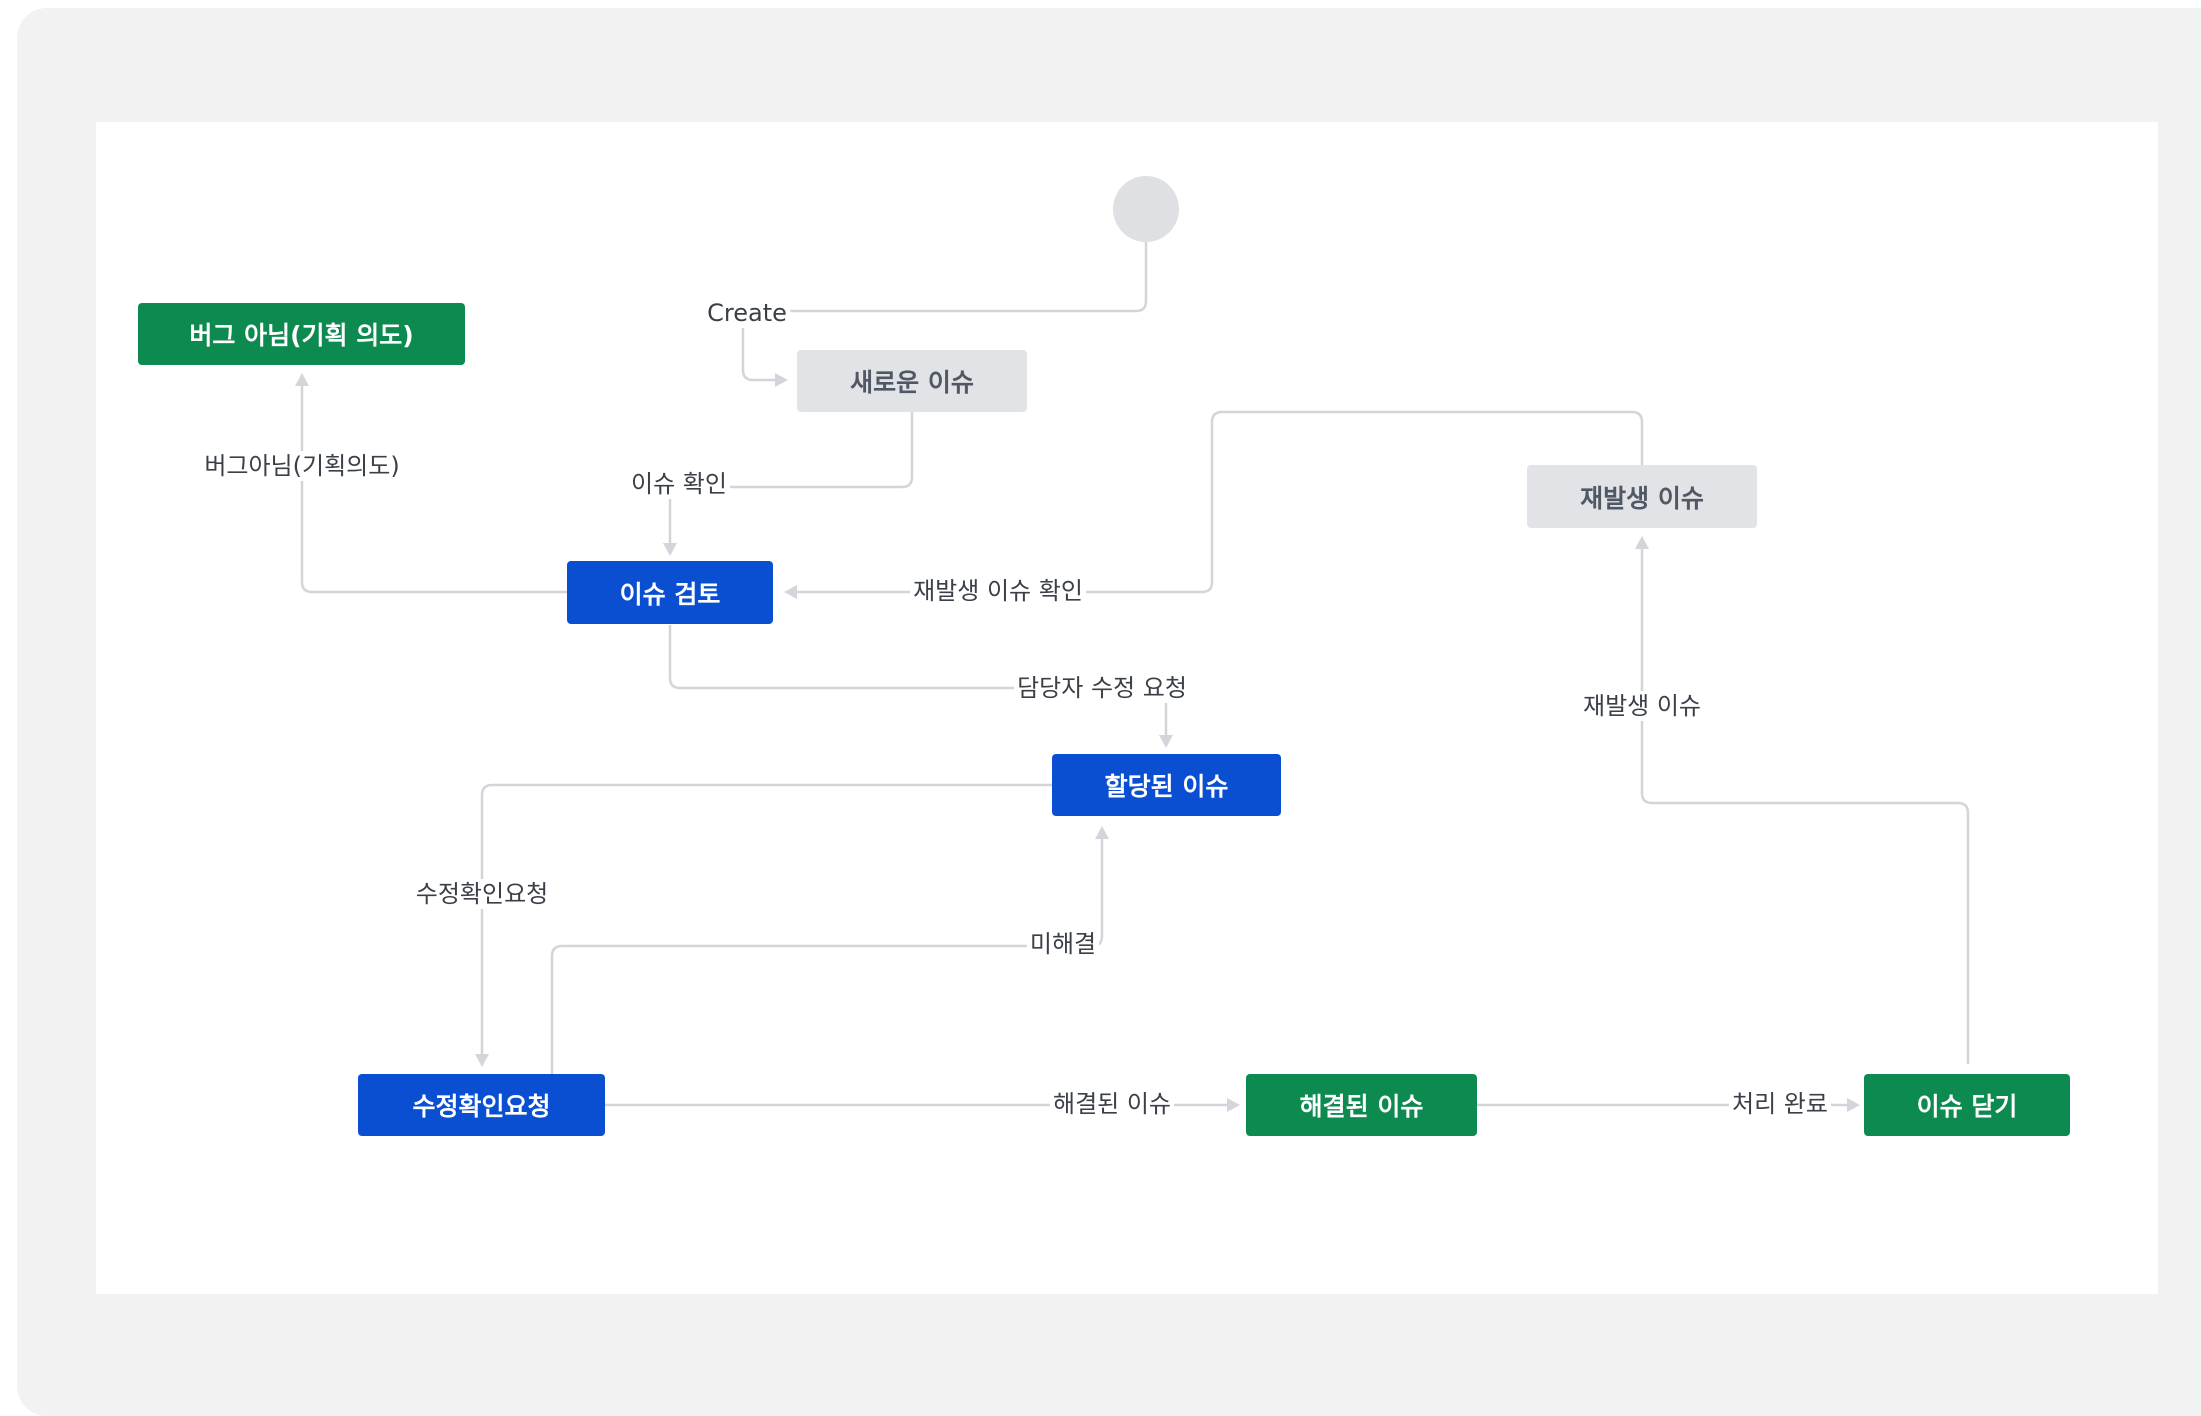 The height and width of the screenshot is (1416, 2201). Describe the element at coordinates (1219, 502) in the screenshot. I see `connector-reopen-confirm` at that location.